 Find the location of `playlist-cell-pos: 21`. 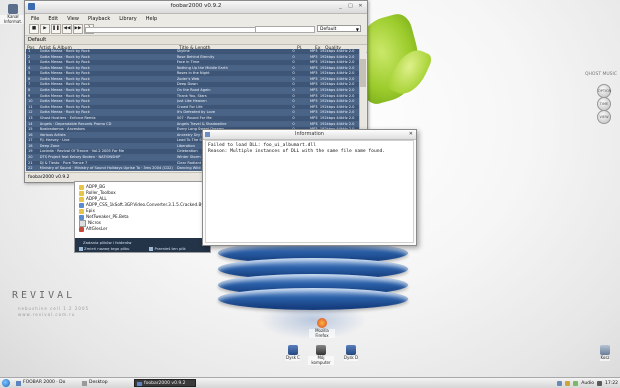

playlist-cell-pos: 21 is located at coordinates (30, 162).